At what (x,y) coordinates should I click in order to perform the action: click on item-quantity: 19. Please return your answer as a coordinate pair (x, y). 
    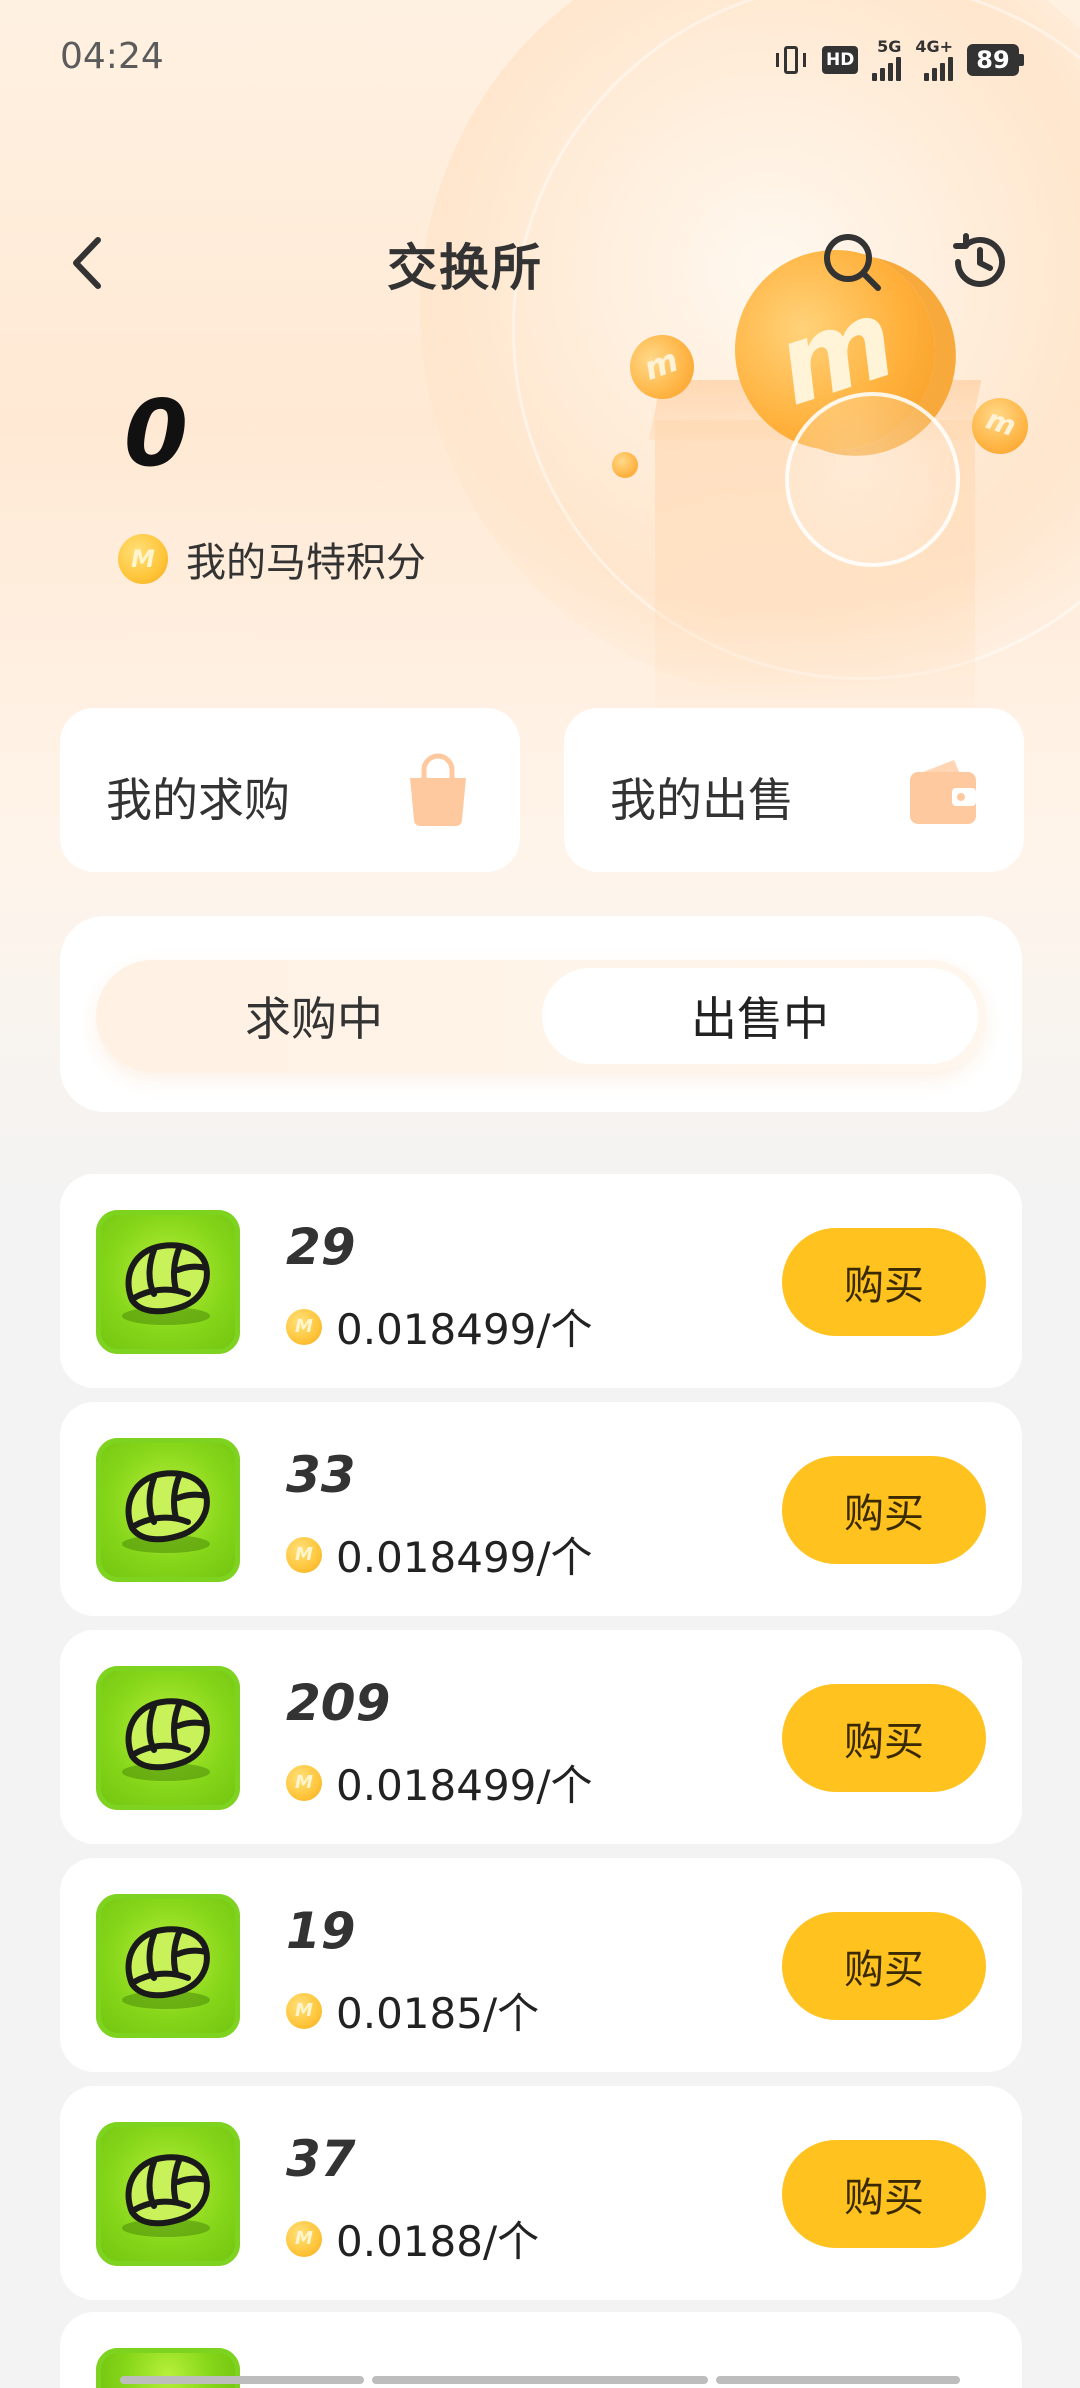
    Looking at the image, I should click on (321, 1931).